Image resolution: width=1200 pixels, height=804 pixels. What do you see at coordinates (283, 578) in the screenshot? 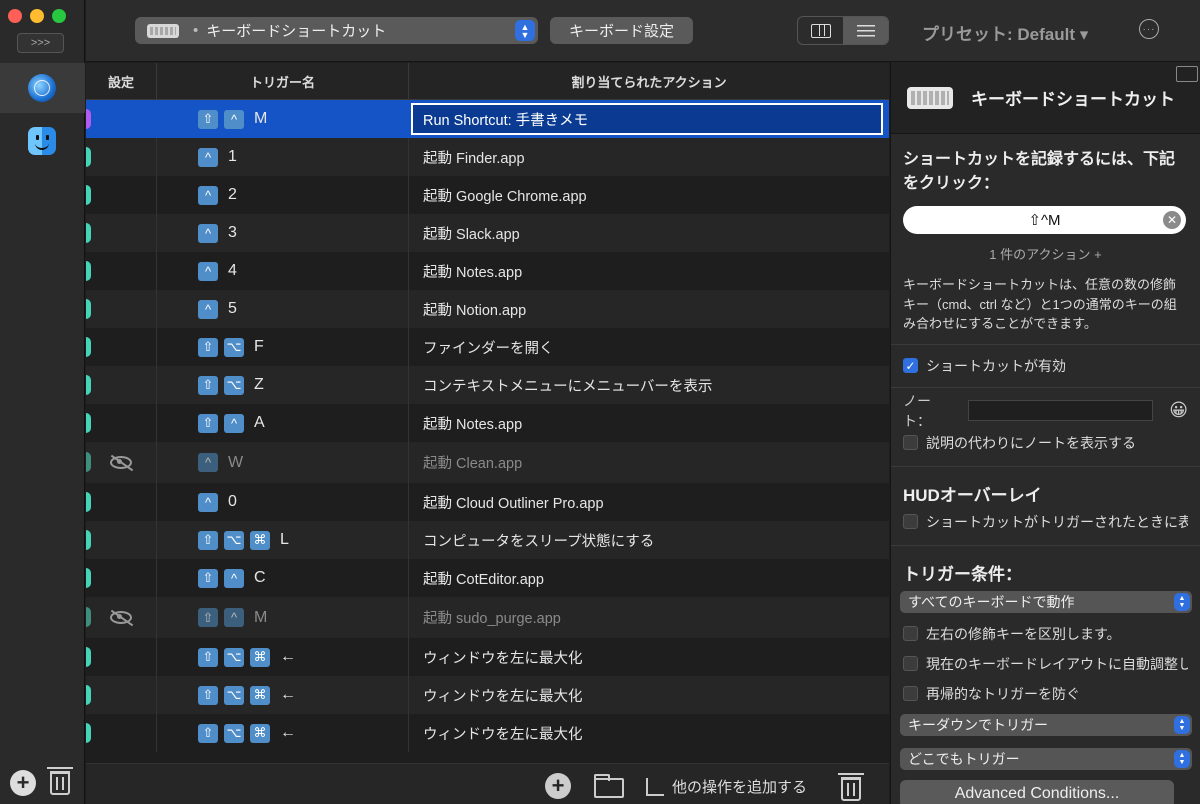
I see `trigger-name-cell: ⇧ ^ C` at bounding box center [283, 578].